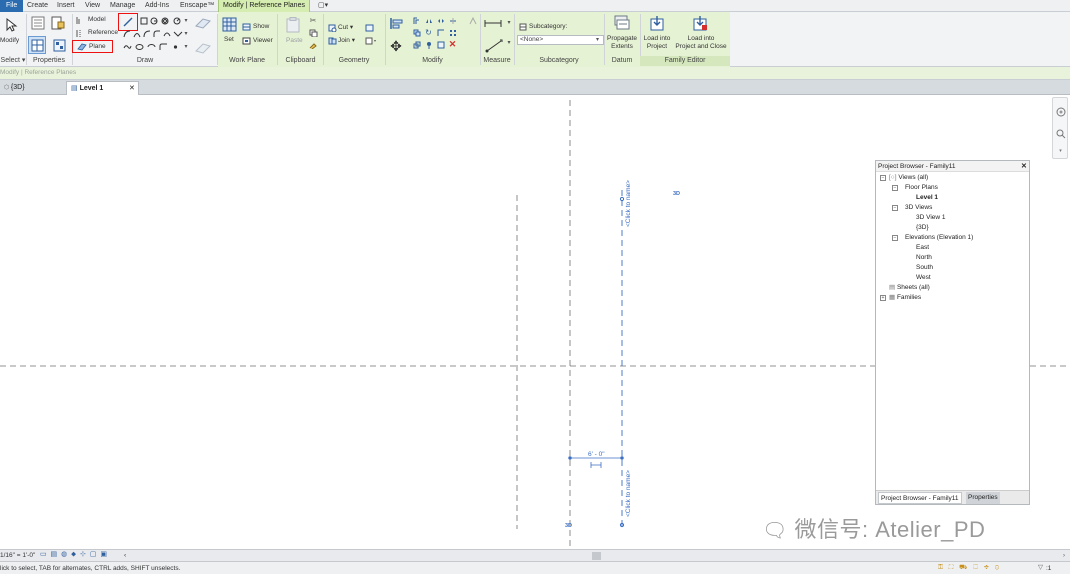 This screenshot has width=1070, height=574. I want to click on tree-node-3d: {3D}, so click(922, 227).